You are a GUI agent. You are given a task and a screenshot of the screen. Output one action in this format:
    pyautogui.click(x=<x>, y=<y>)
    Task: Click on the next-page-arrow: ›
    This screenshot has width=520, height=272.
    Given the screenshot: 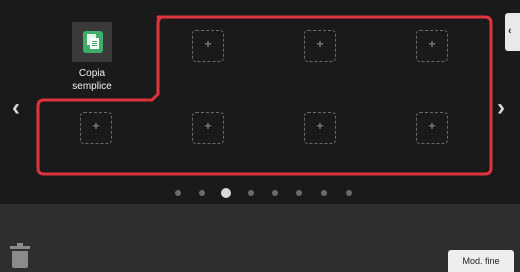 What is the action you would take?
    pyautogui.click(x=501, y=108)
    